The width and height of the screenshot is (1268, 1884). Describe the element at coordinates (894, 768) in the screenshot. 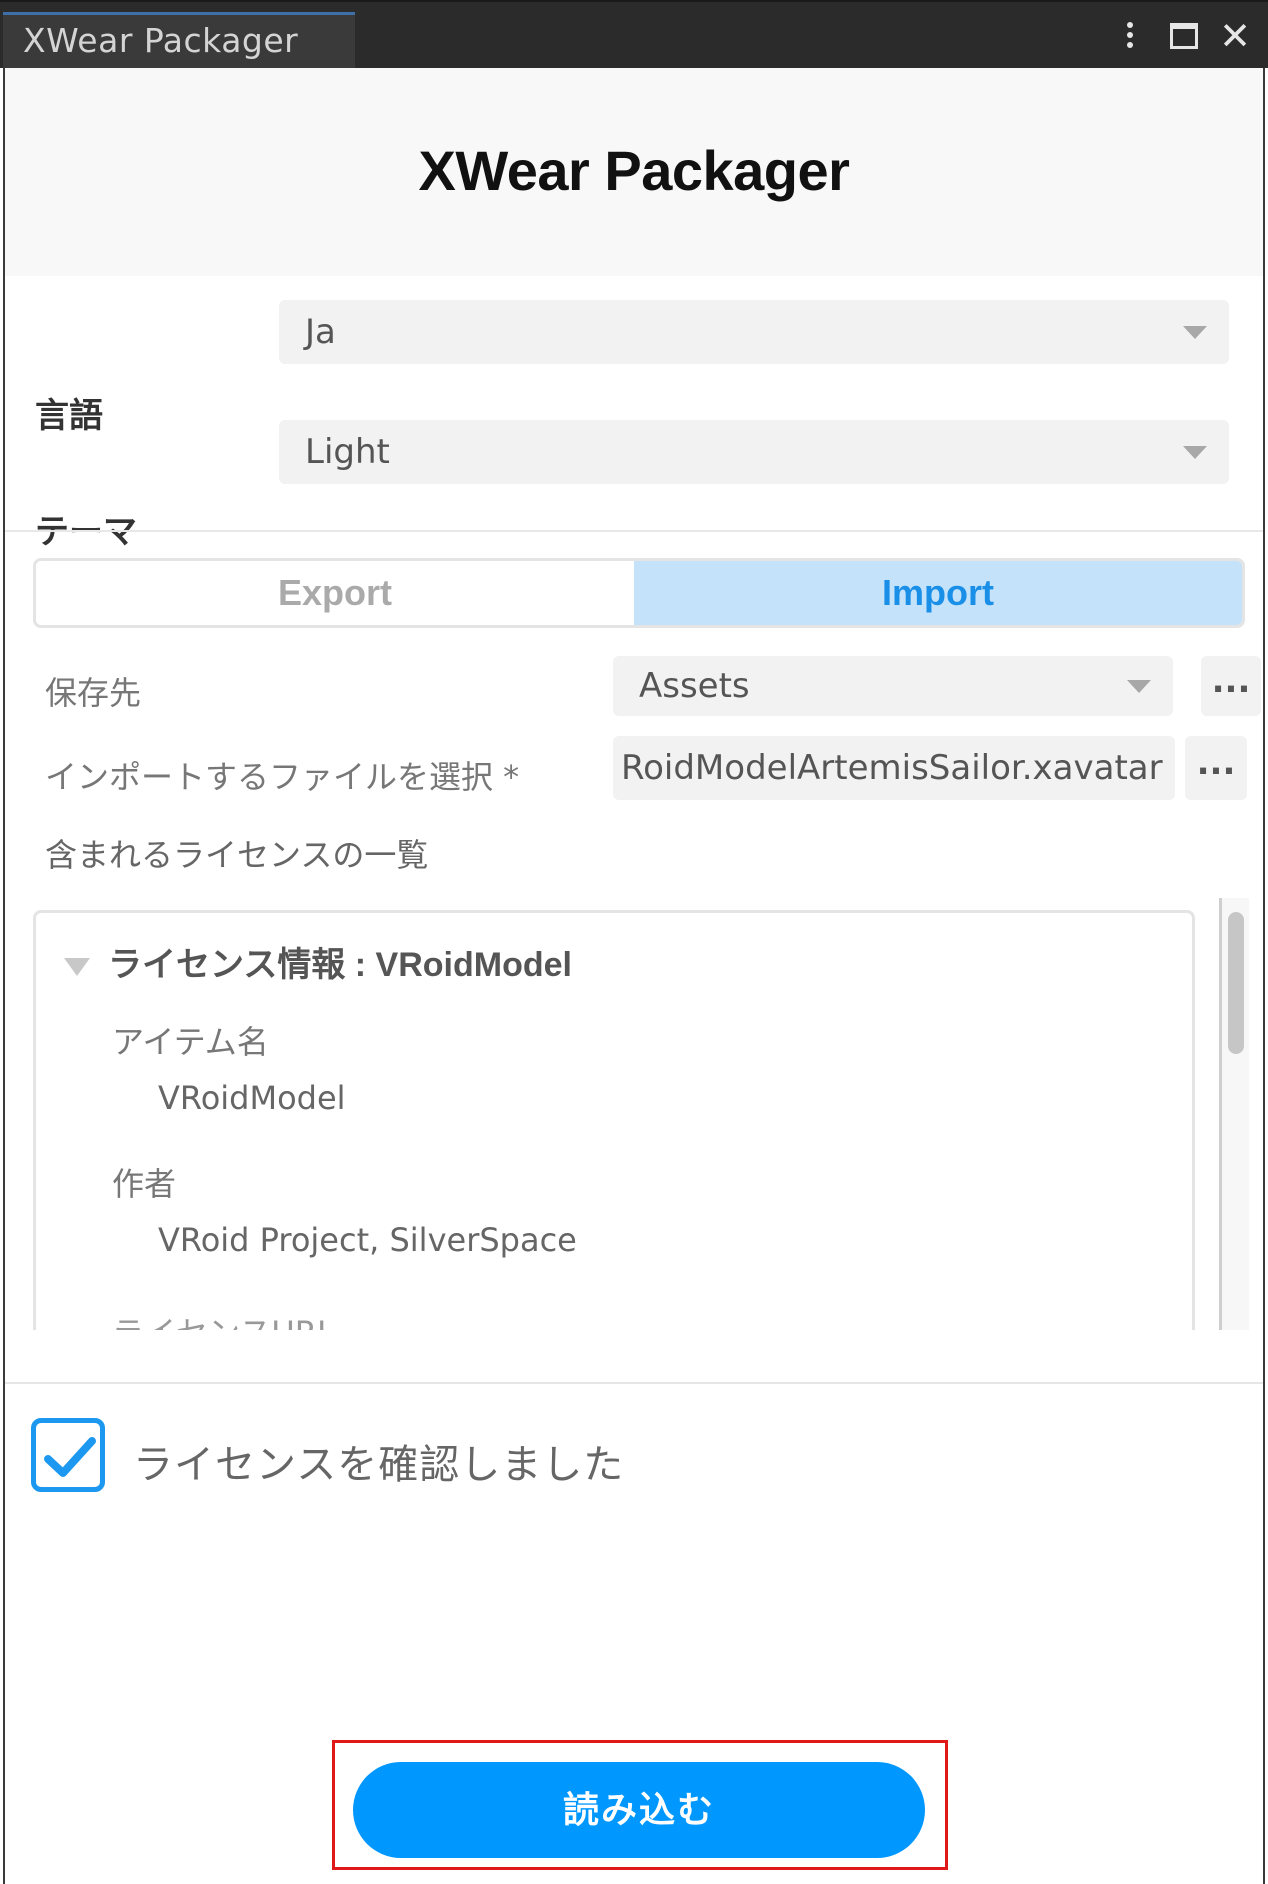

I see `import-file-field: RoidModelArtemisSailor.xavatar` at that location.